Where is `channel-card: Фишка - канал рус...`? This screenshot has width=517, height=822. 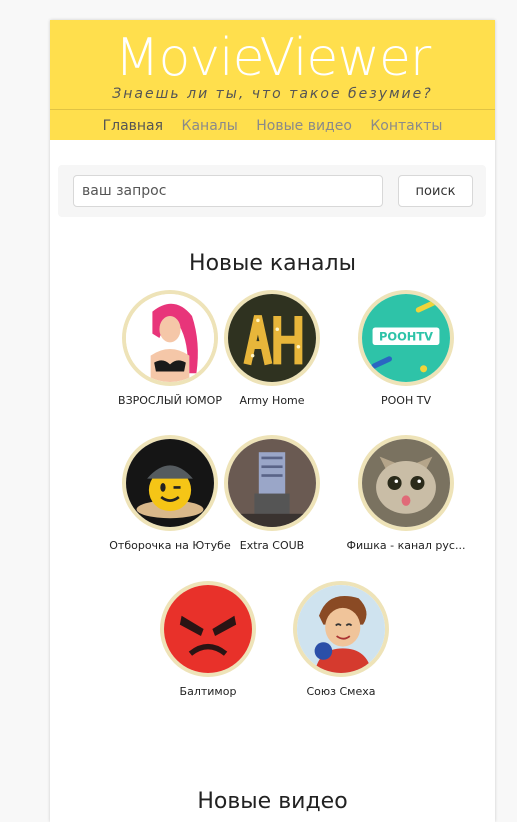
channel-card: Фишка - канал рус... is located at coordinates (406, 493).